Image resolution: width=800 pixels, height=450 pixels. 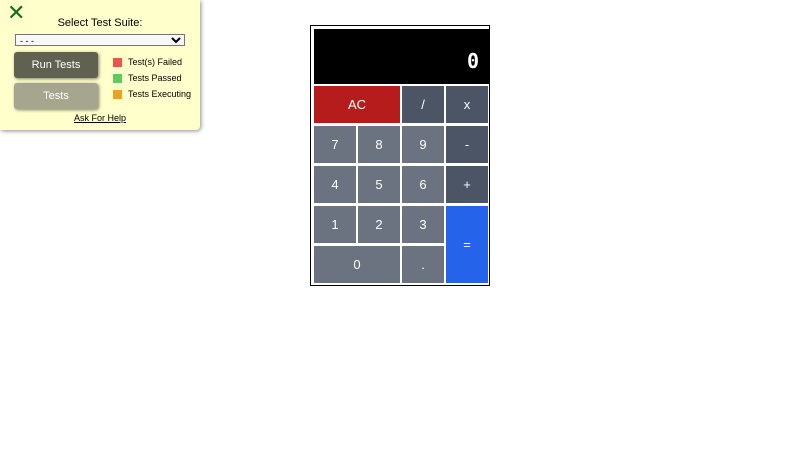 I want to click on subtract-button: -, so click(x=467, y=144).